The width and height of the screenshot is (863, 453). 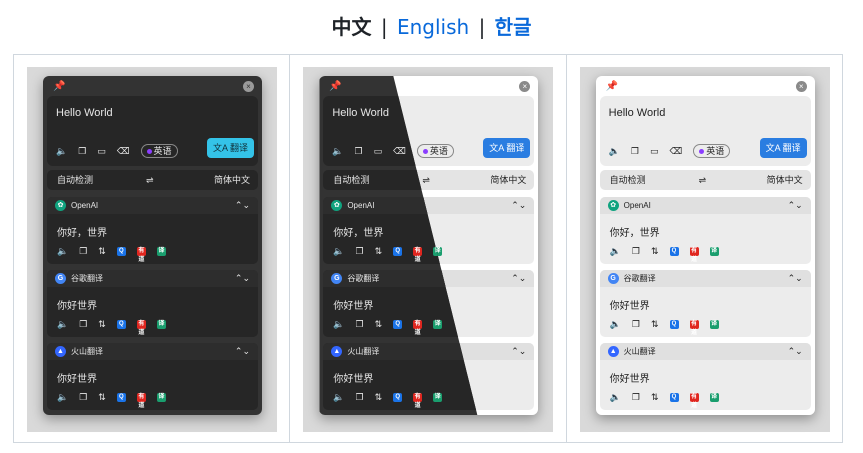 What do you see at coordinates (433, 27) in the screenshot?
I see `lang-english-link: English` at bounding box center [433, 27].